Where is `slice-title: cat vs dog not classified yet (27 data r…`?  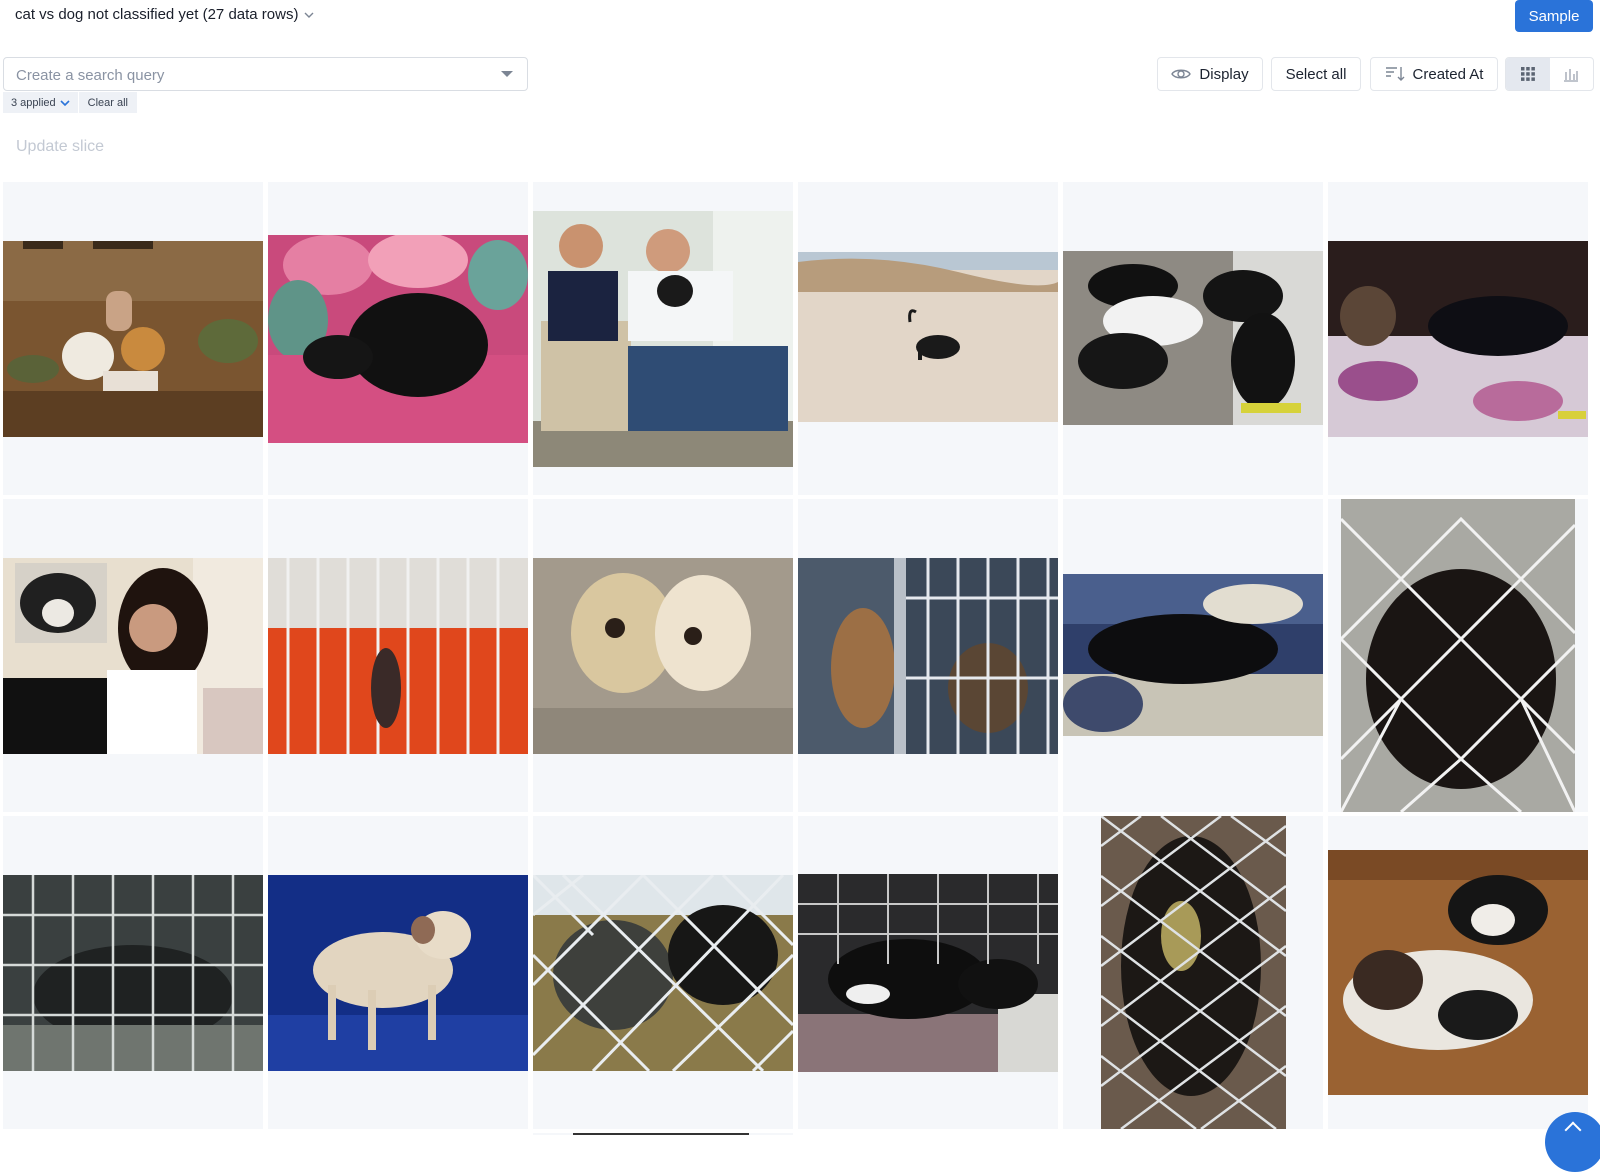 slice-title: cat vs dog not classified yet (27 data r… is located at coordinates (157, 14).